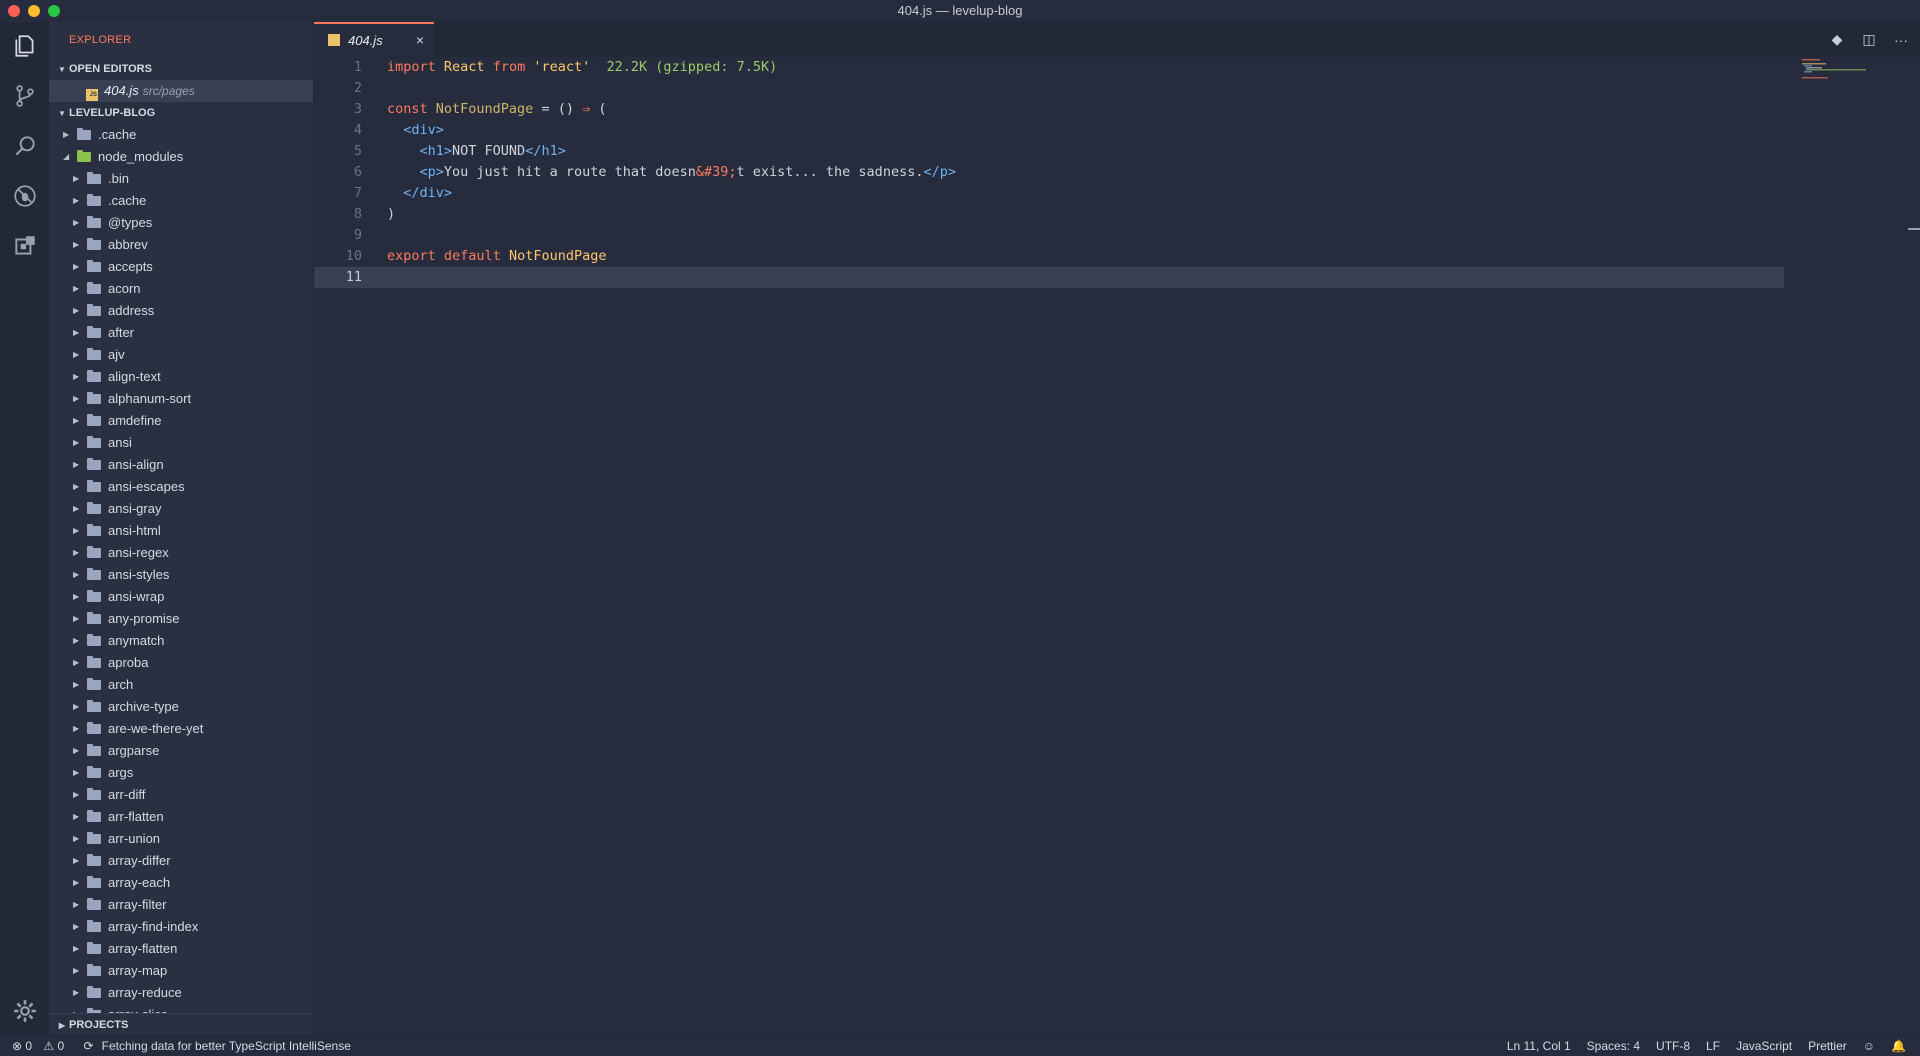  Describe the element at coordinates (139, 574) in the screenshot. I see `tree-item-label: ansi-styles` at that location.